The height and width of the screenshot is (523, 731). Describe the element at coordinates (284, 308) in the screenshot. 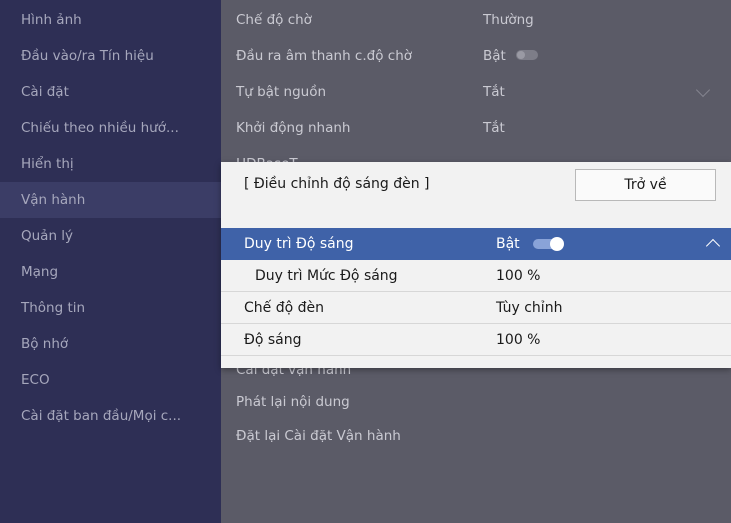

I see `dialog-row-label: Chế độ đèn` at that location.